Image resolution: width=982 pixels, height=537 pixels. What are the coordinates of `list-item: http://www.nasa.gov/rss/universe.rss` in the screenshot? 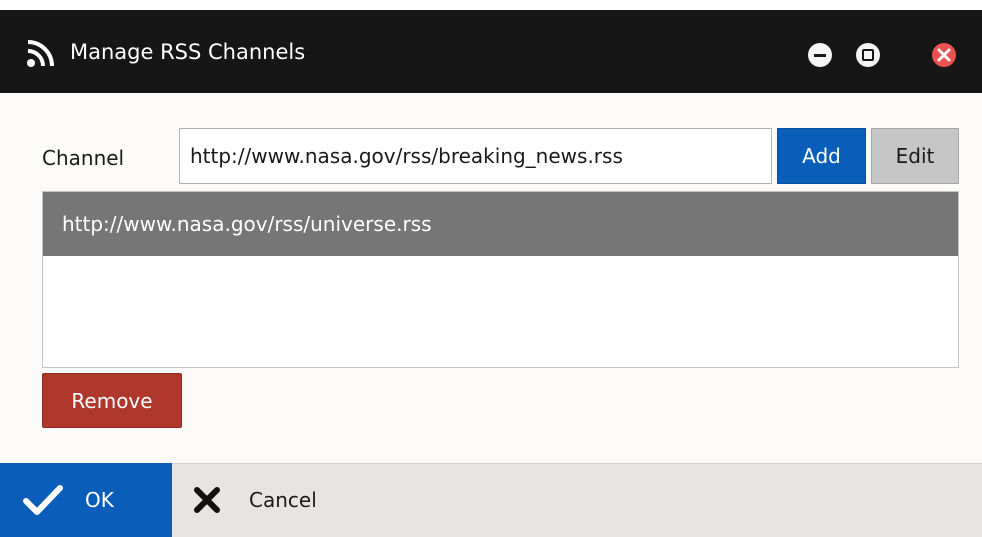 It's located at (500, 224).